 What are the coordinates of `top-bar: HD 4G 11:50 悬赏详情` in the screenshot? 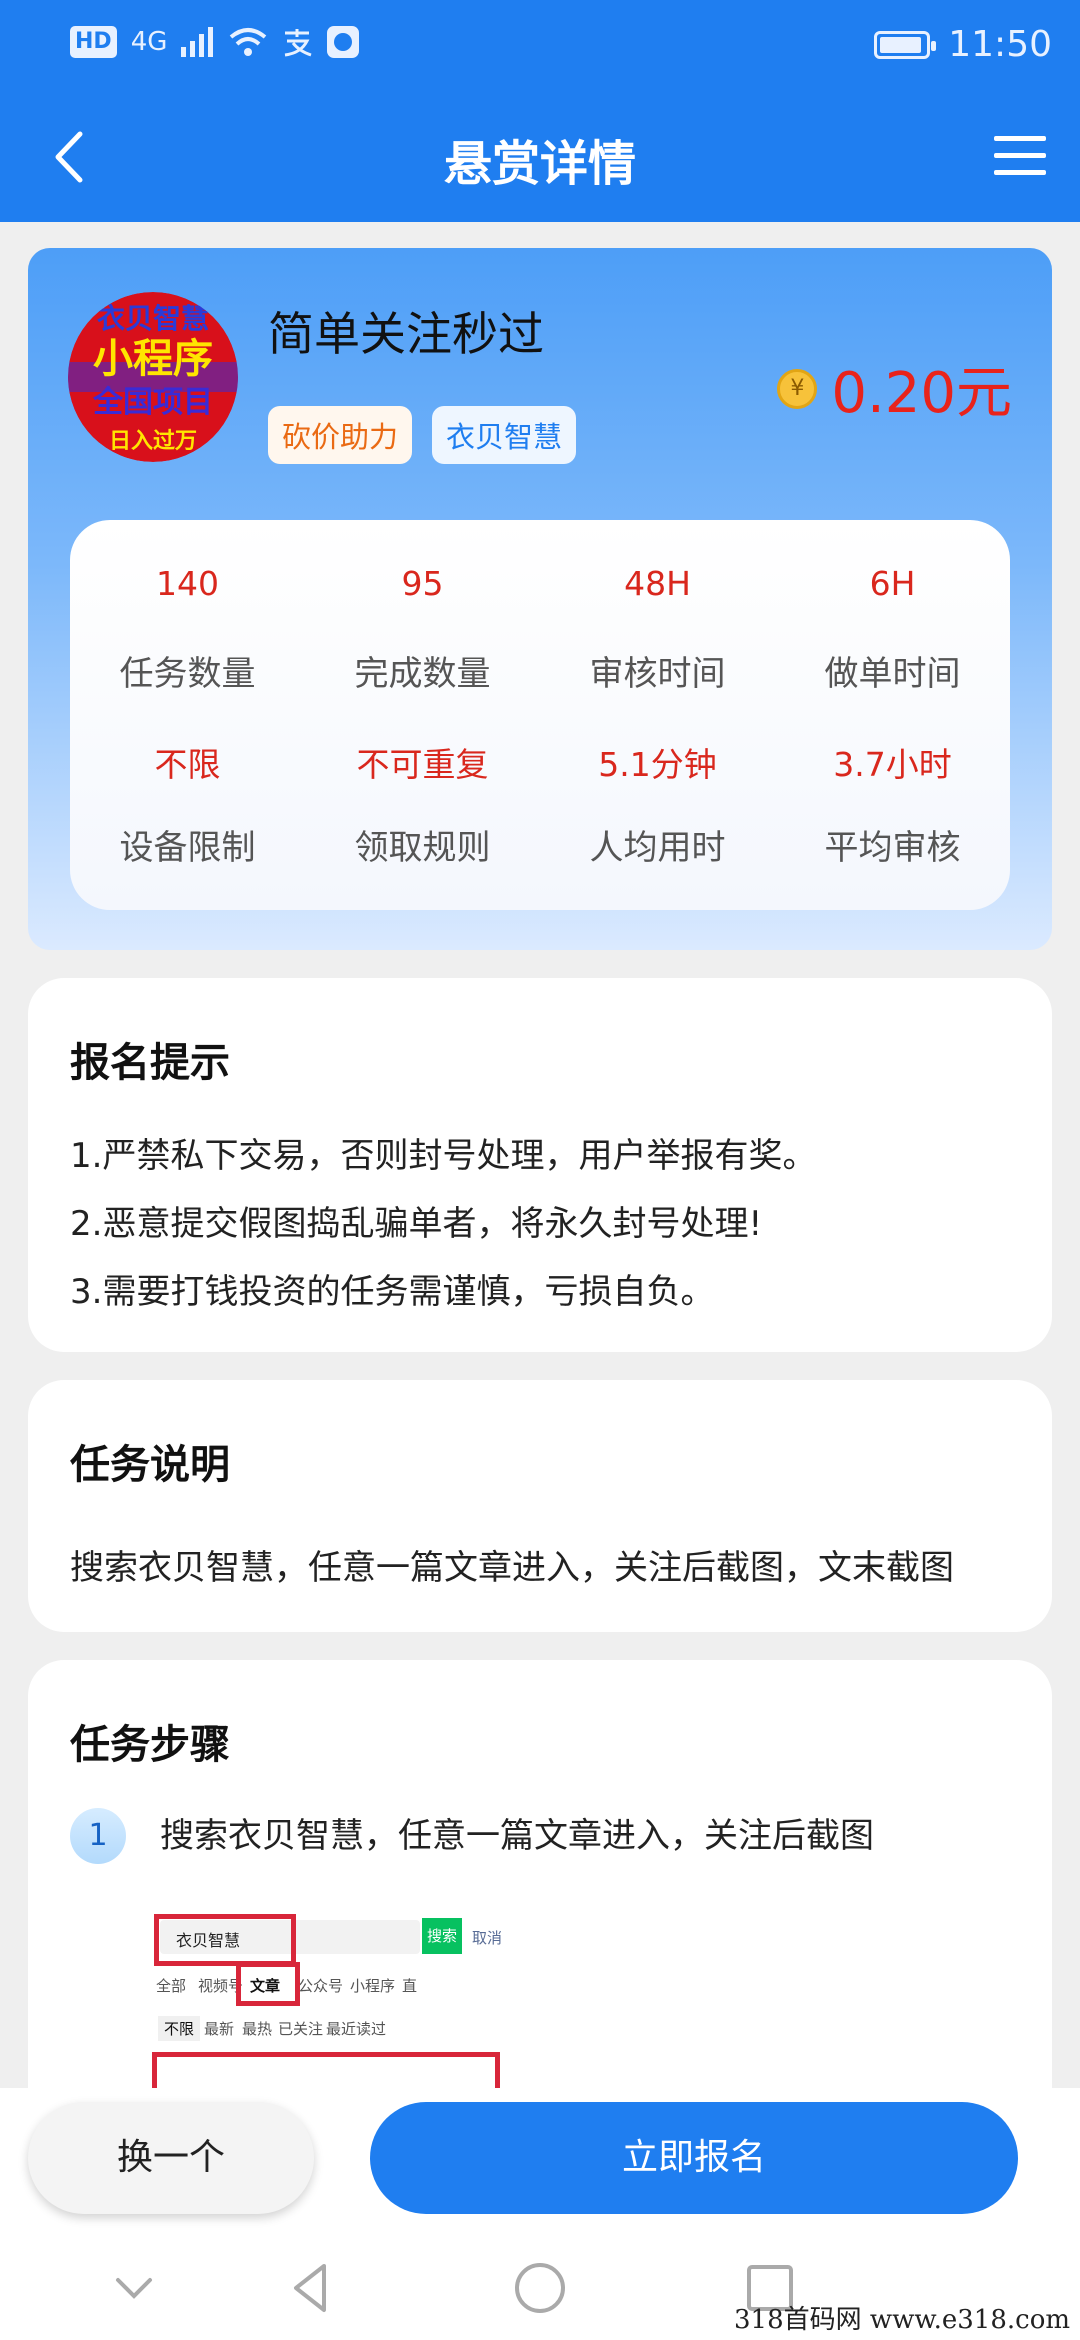 It's located at (540, 111).